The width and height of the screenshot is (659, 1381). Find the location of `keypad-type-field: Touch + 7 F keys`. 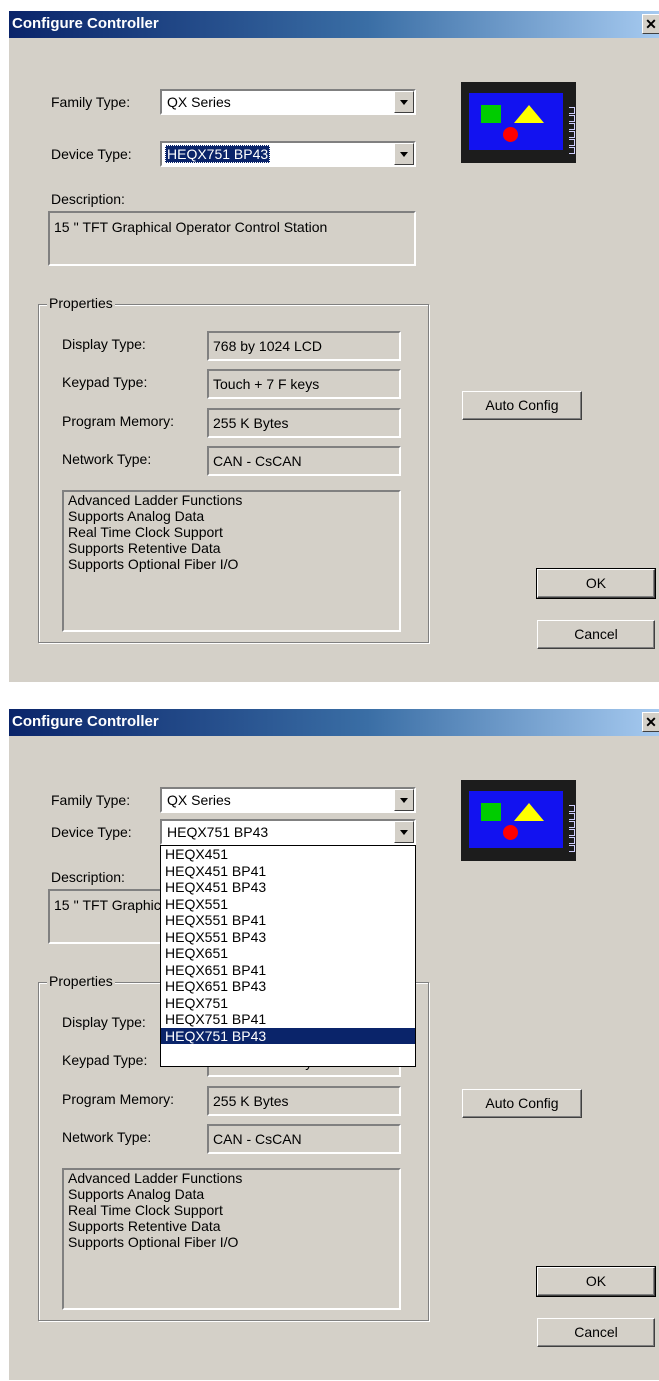

keypad-type-field: Touch + 7 F keys is located at coordinates (304, 384).